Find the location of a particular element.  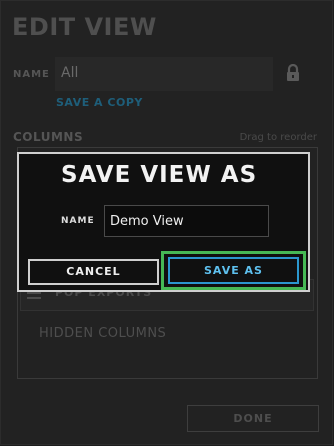

page-title: EDIT VIEW is located at coordinates (84, 27).